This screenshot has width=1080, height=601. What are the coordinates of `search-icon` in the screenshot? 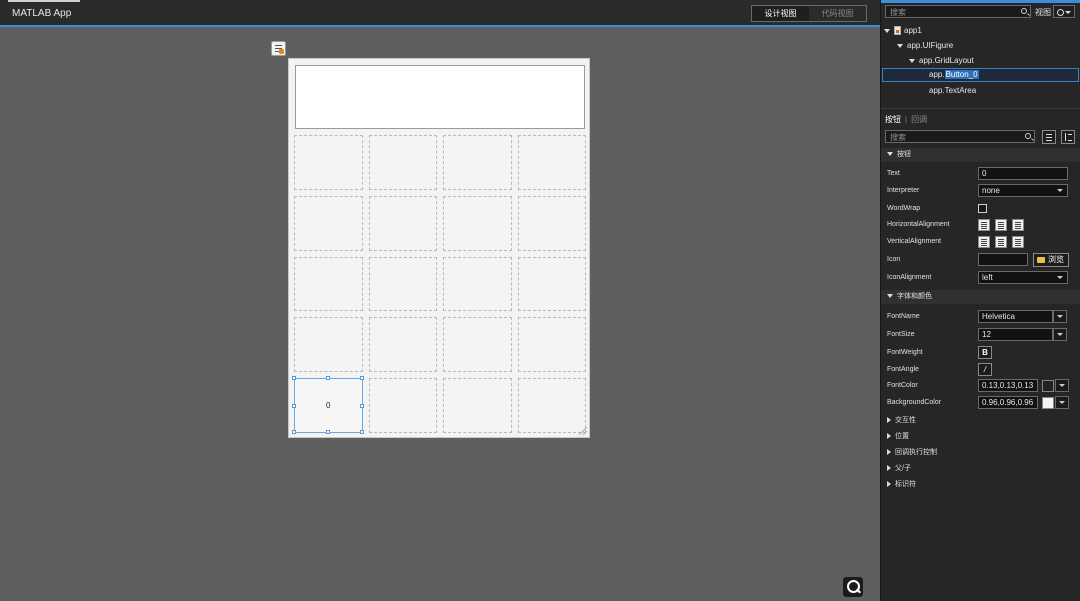 It's located at (1024, 11).